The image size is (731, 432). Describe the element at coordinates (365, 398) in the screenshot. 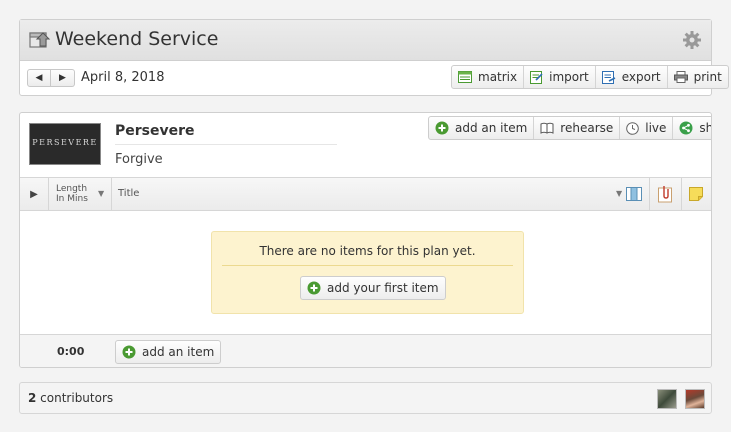

I see `contributors-panel: 2 contributors` at that location.